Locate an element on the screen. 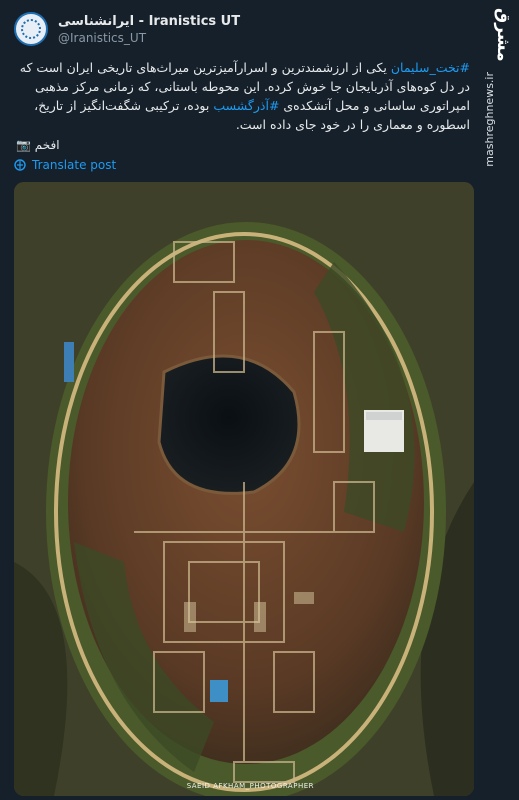 This screenshot has width=519, height=800. account-name: ایرانشناسی - Iranistics UT is located at coordinates (149, 21).